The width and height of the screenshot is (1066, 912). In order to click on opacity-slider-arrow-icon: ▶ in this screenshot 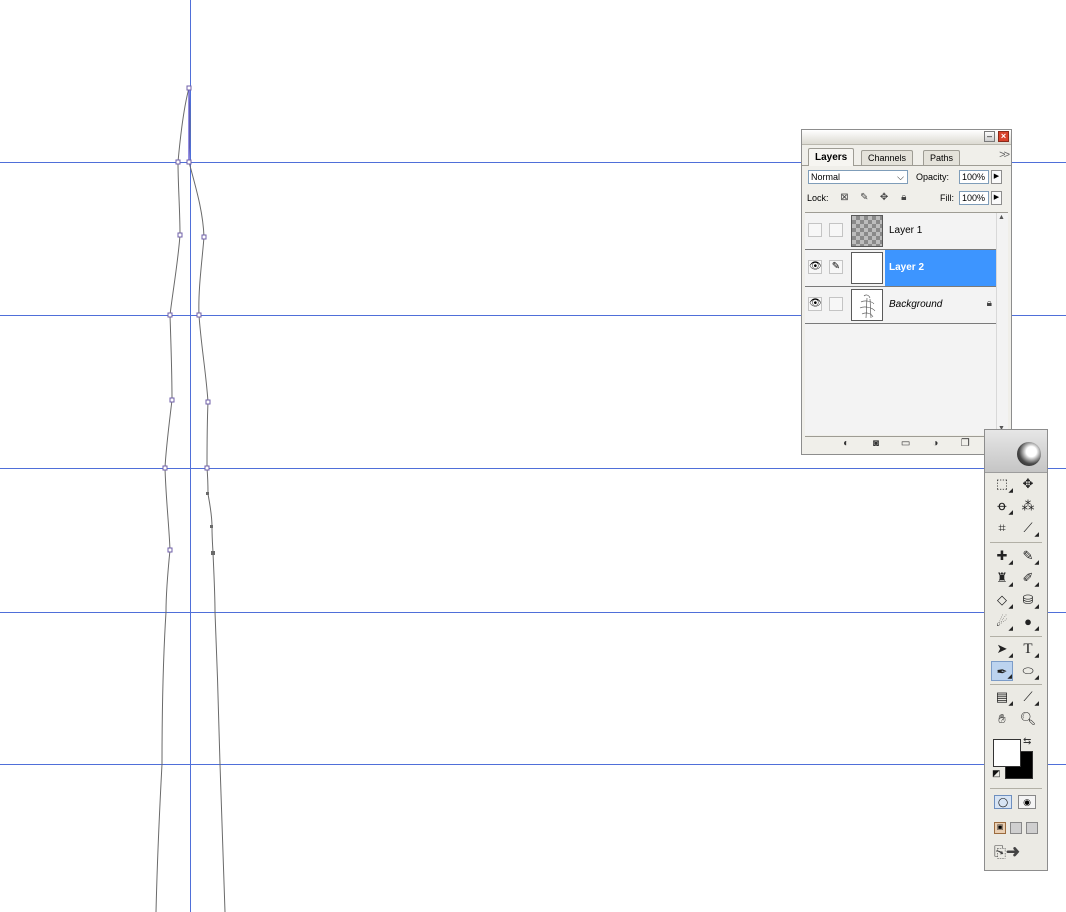, I will do `click(996, 177)`.